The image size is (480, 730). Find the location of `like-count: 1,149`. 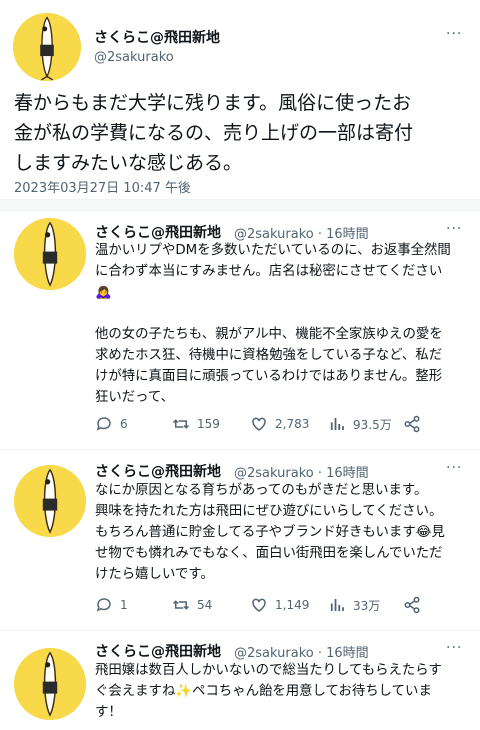

like-count: 1,149 is located at coordinates (292, 605).